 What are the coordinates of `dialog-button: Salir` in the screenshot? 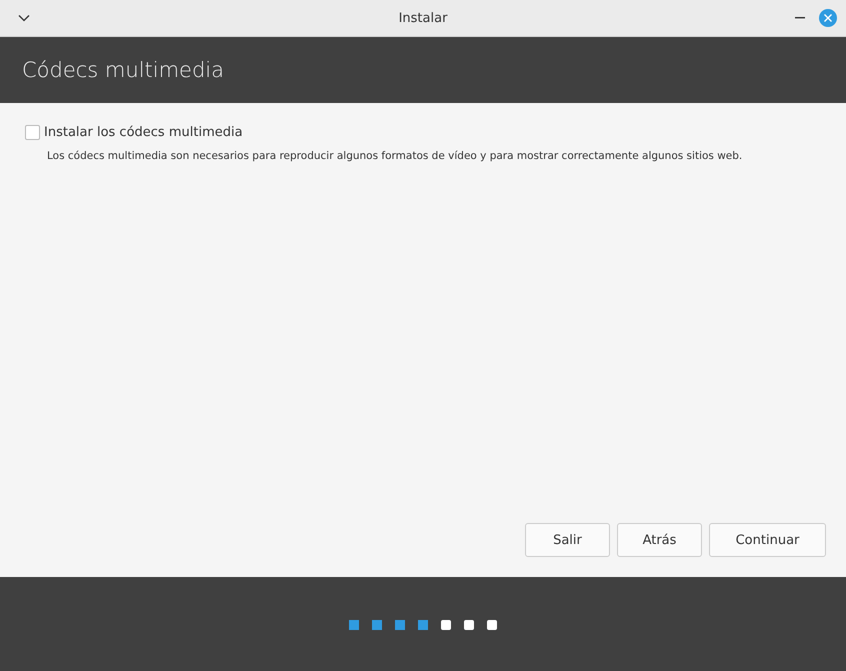 It's located at (567, 540).